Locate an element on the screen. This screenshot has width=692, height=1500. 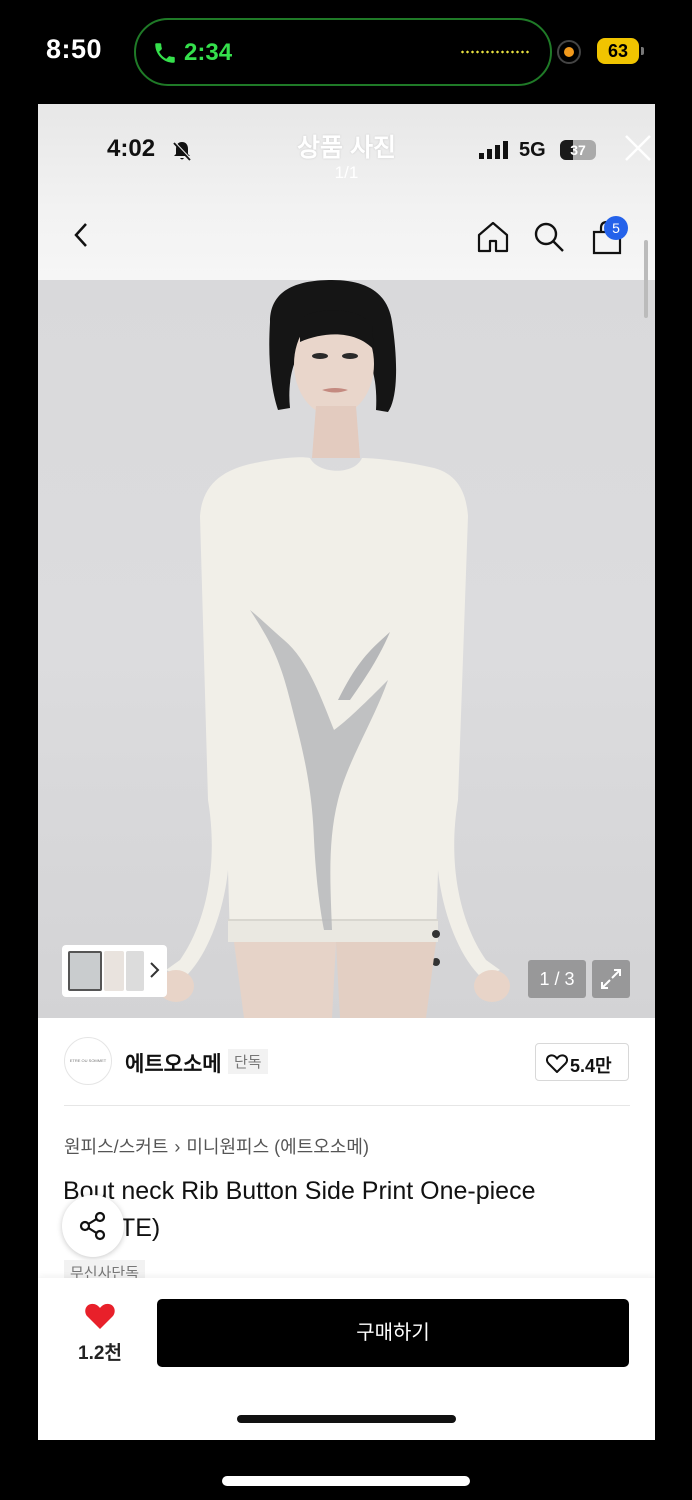
cart-count-badge: 5 is located at coordinates (616, 228).